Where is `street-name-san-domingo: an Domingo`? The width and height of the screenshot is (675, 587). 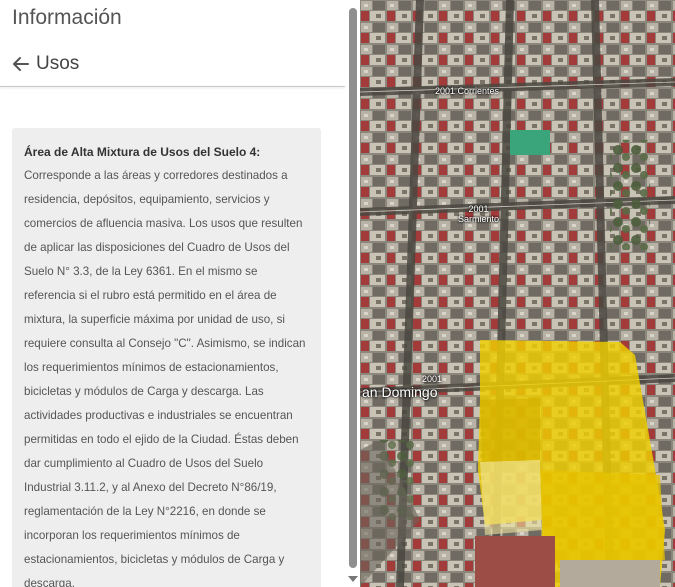
street-name-san-domingo: an Domingo is located at coordinates (400, 392).